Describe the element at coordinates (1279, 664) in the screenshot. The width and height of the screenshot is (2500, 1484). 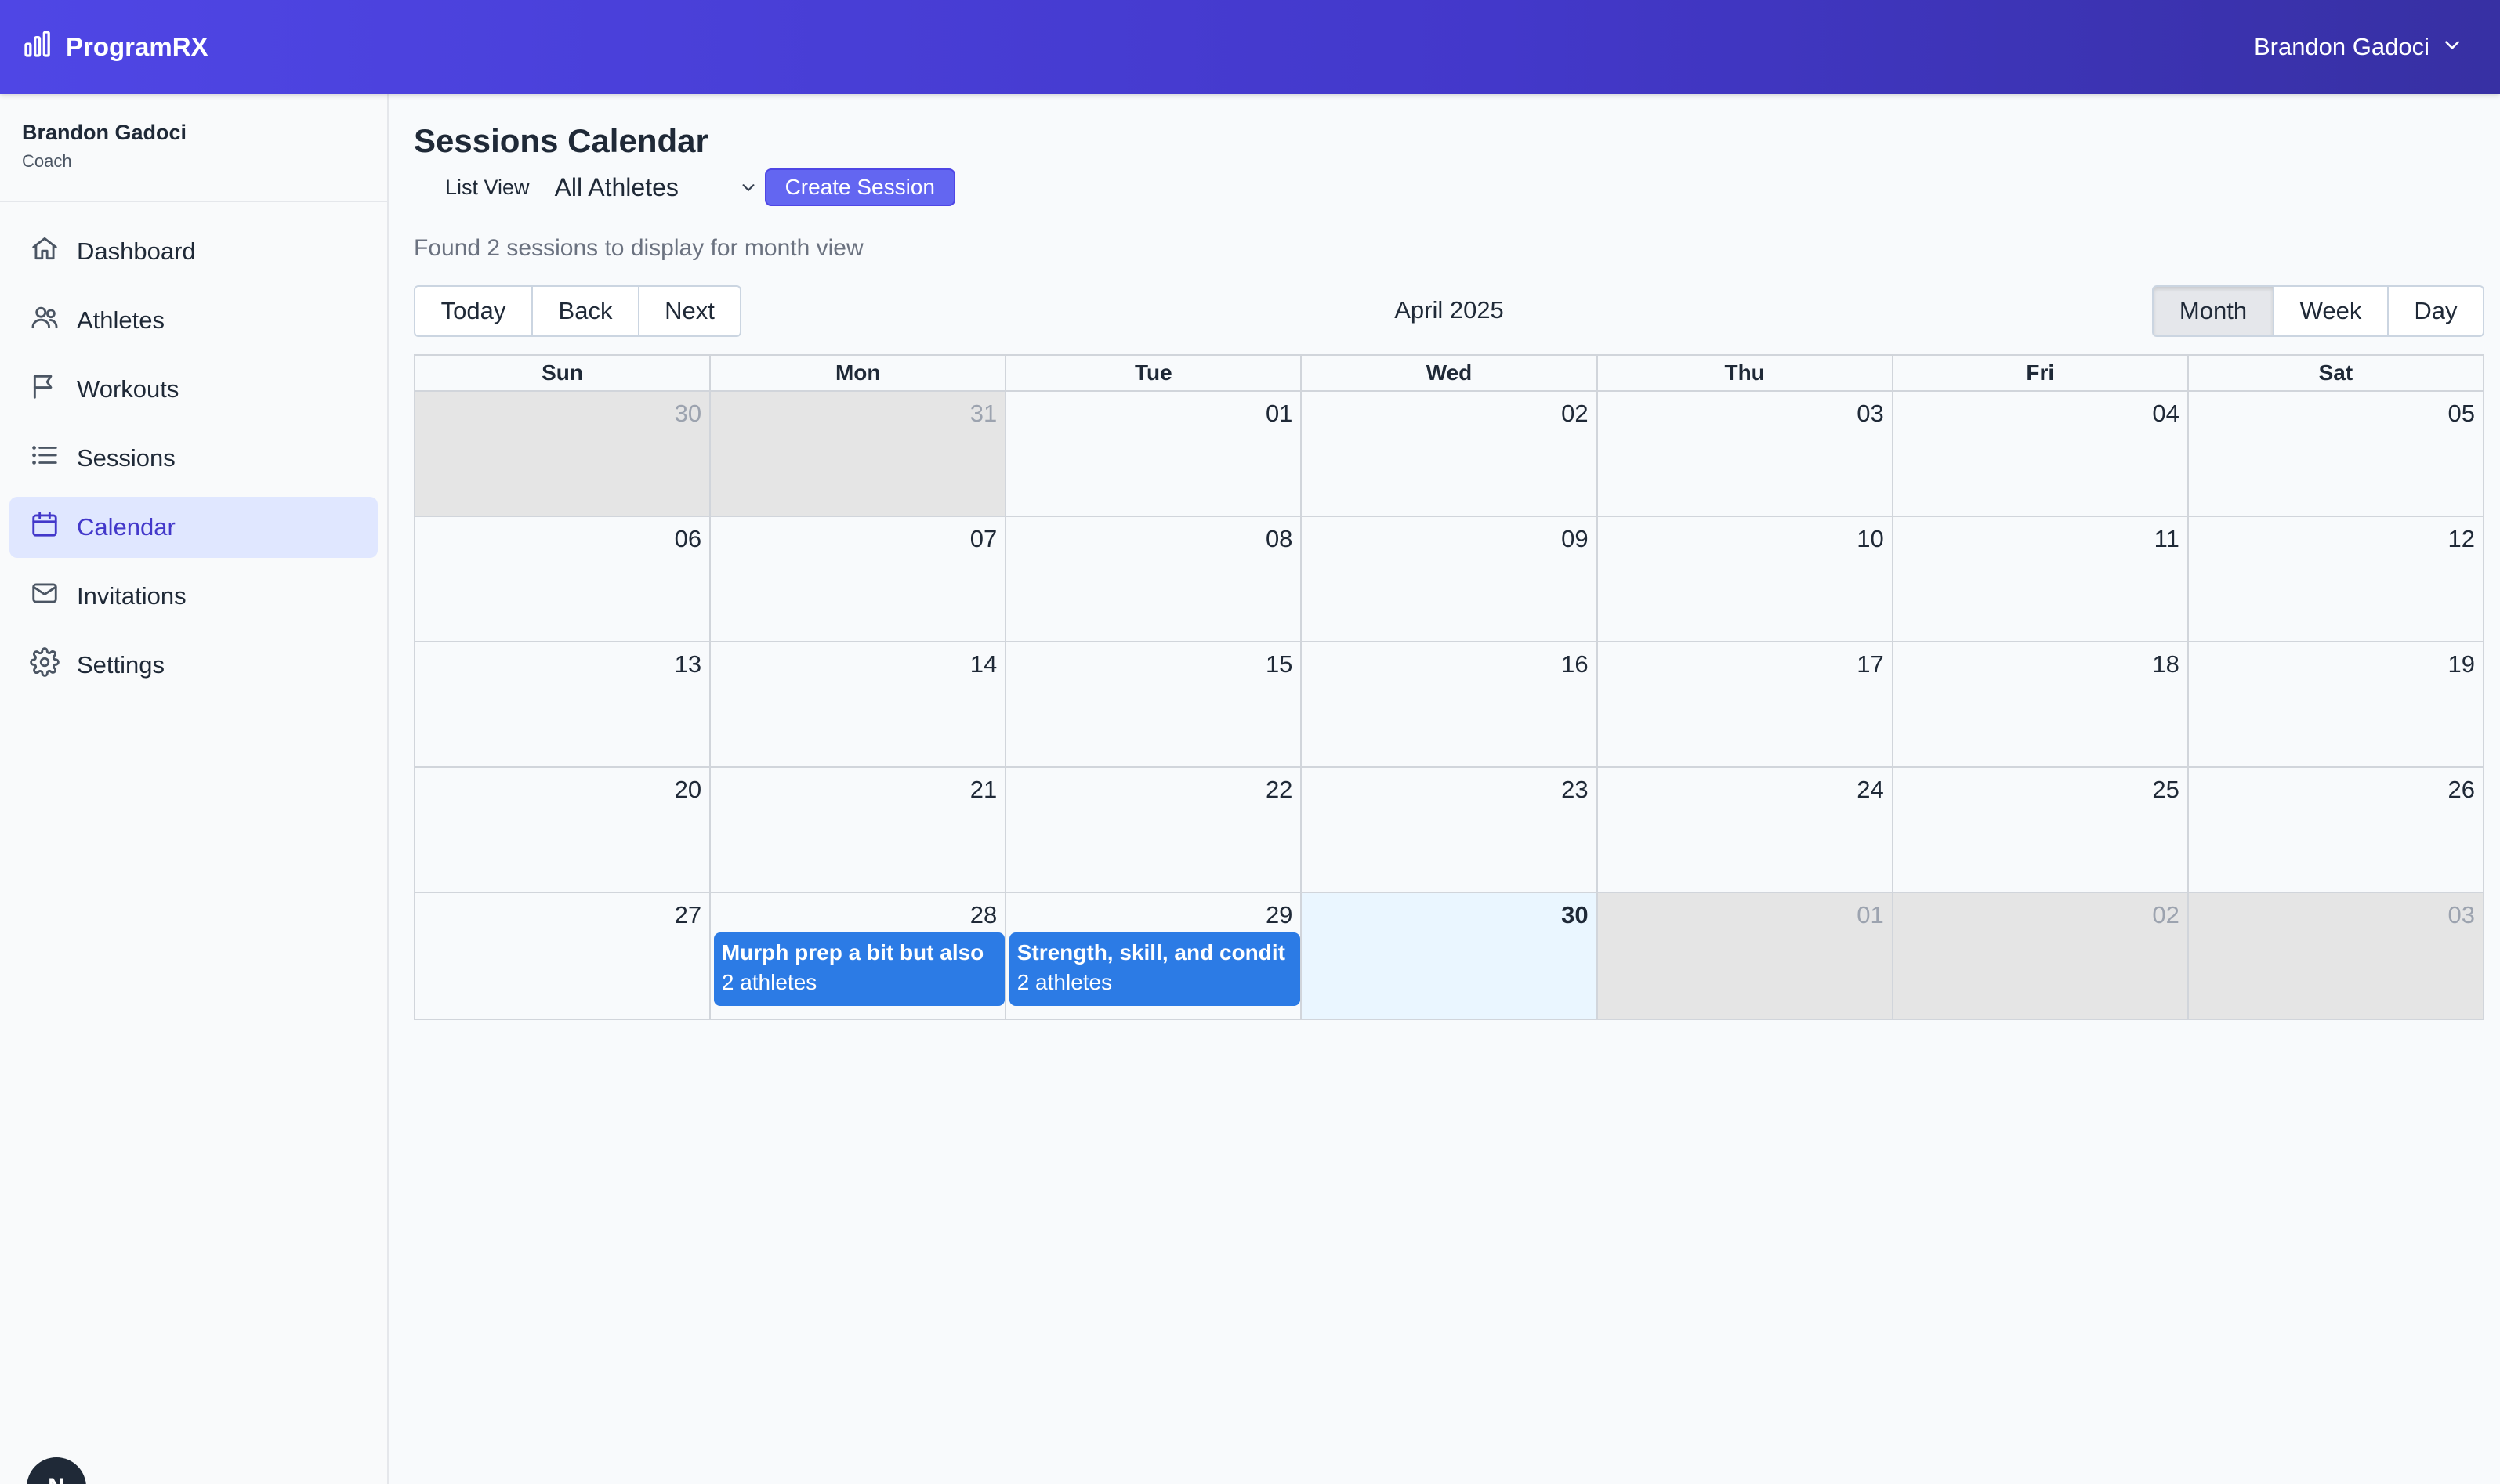
I see `day-number: 15` at that location.